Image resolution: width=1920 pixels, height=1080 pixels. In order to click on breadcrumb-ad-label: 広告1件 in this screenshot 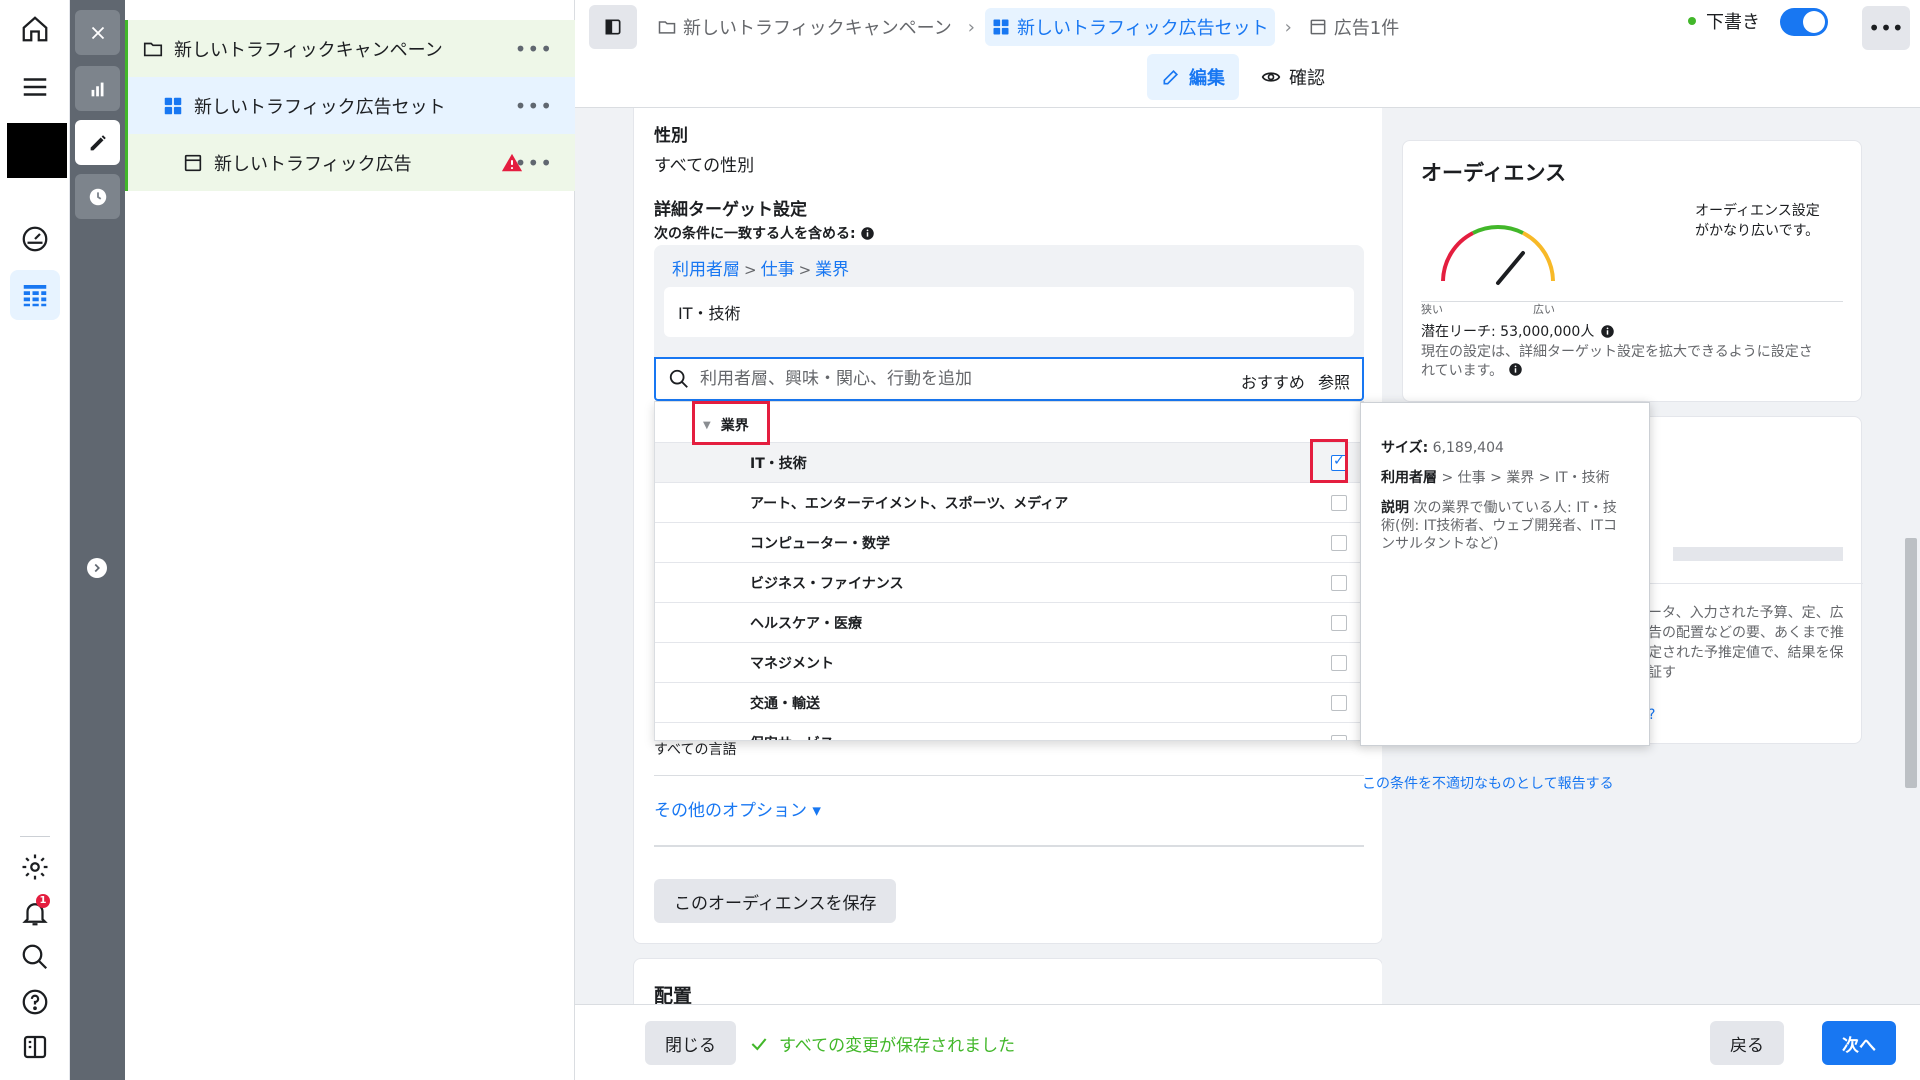, I will do `click(1366, 28)`.